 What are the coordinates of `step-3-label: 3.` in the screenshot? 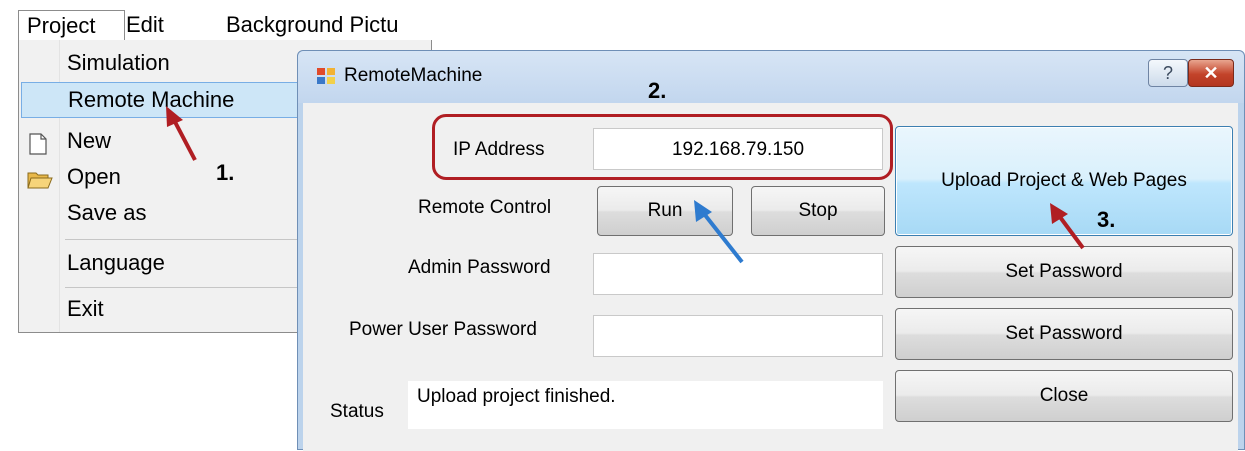 It's located at (1106, 219).